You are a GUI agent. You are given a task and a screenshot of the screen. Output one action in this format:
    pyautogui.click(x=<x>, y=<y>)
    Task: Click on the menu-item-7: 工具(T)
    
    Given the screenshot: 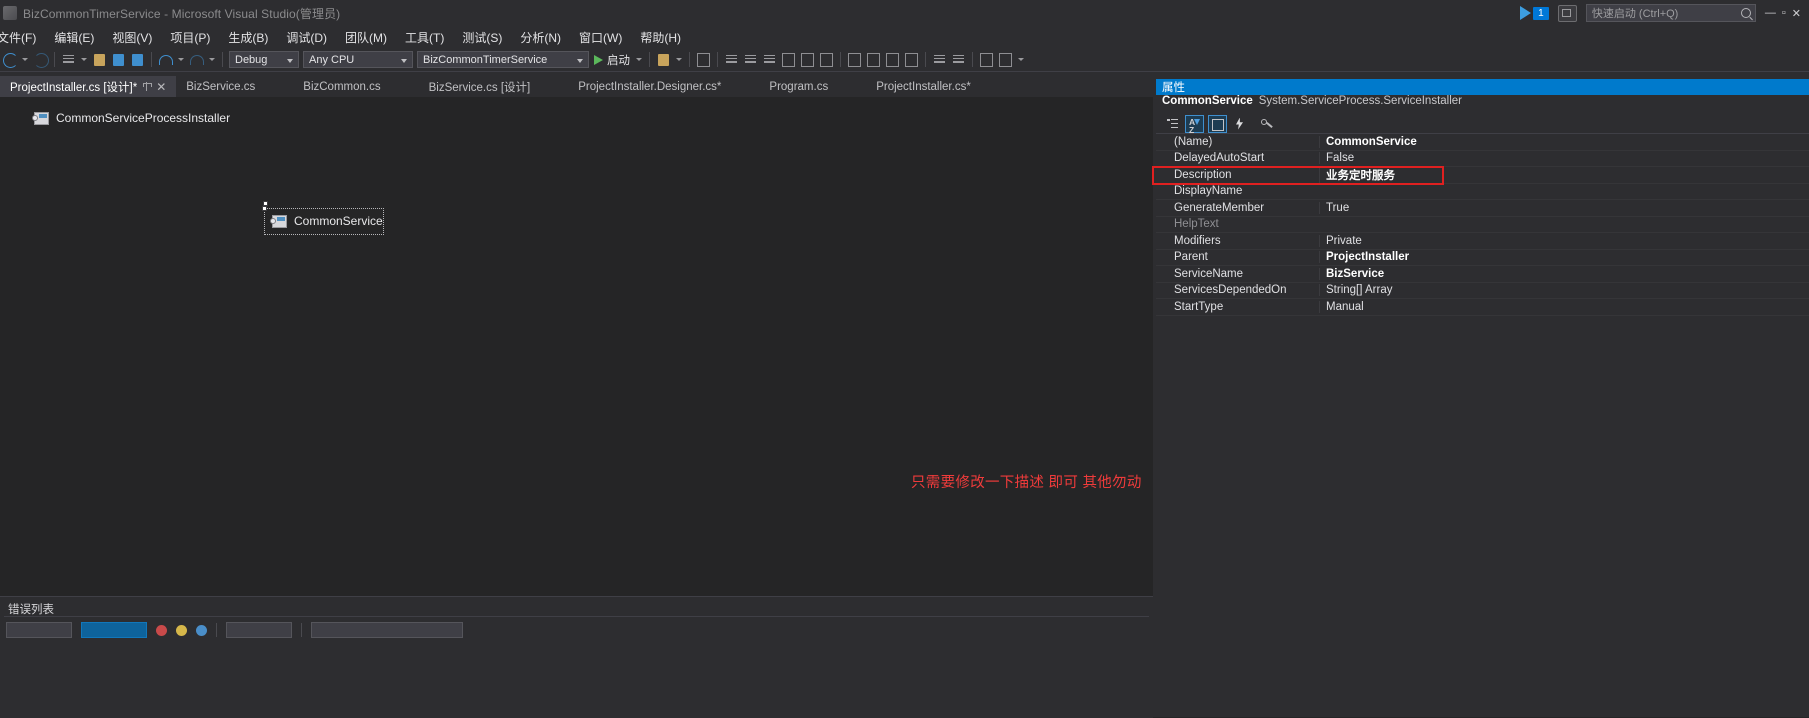 What is the action you would take?
    pyautogui.click(x=424, y=37)
    